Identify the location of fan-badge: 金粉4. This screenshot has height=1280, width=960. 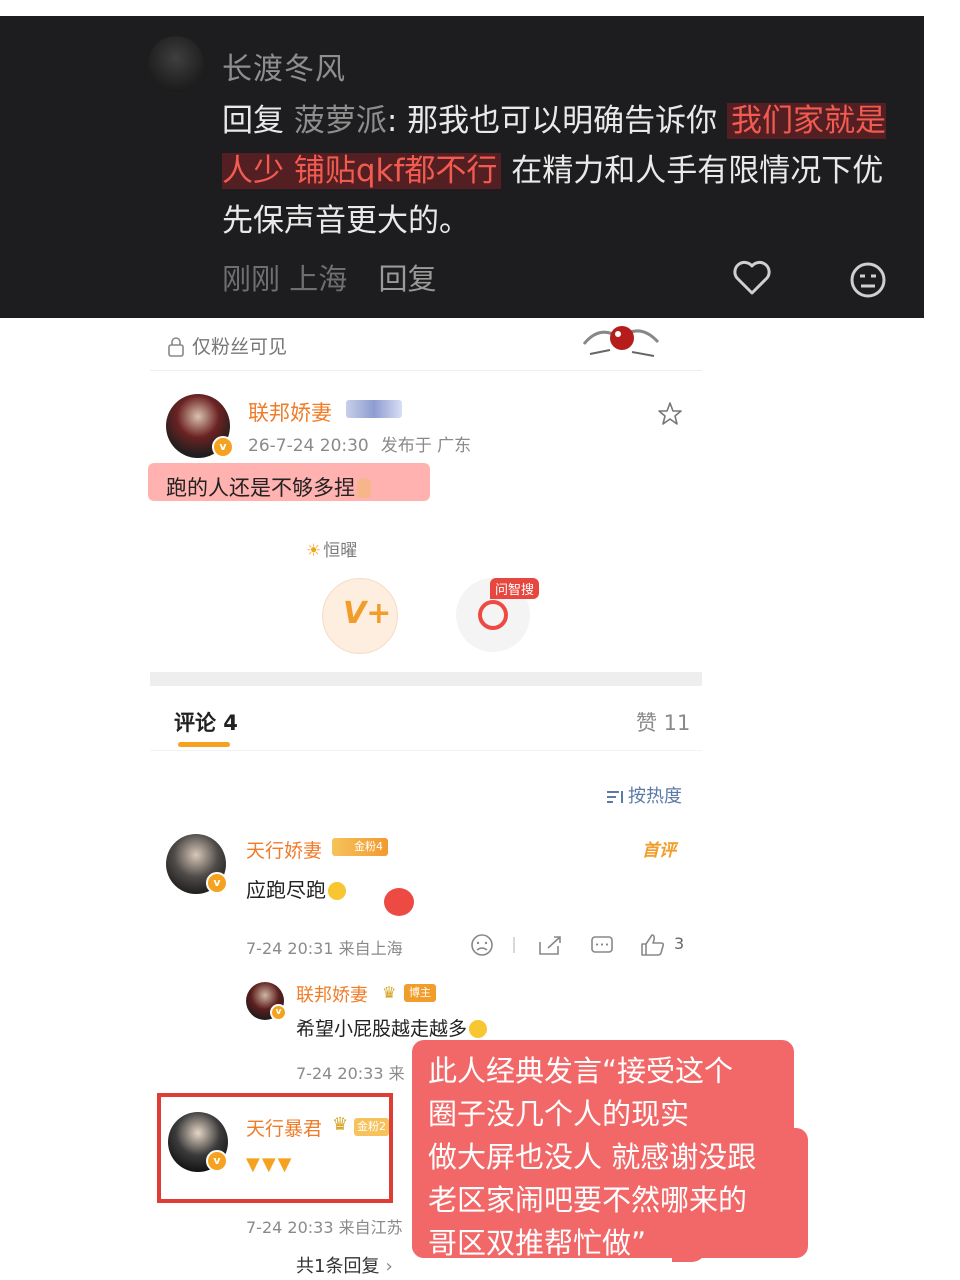
(360, 847).